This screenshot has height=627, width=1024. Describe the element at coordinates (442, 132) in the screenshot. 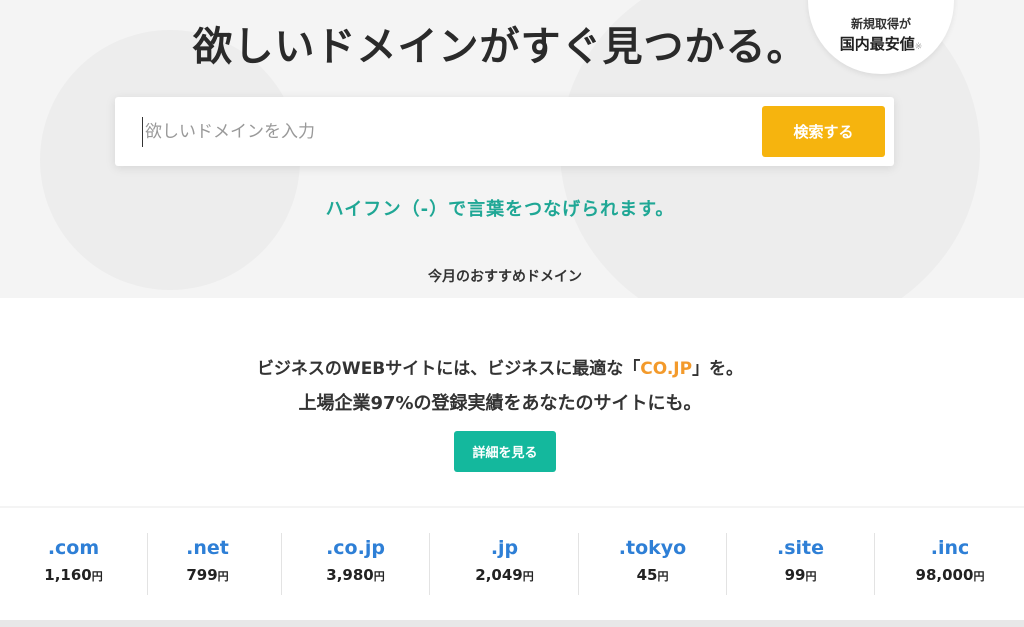

I see `domain-search-input` at that location.